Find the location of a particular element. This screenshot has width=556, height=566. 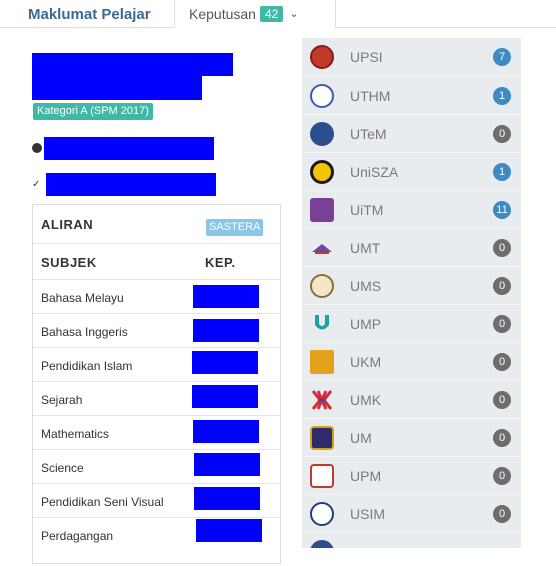

count-badge: 11 is located at coordinates (502, 210).